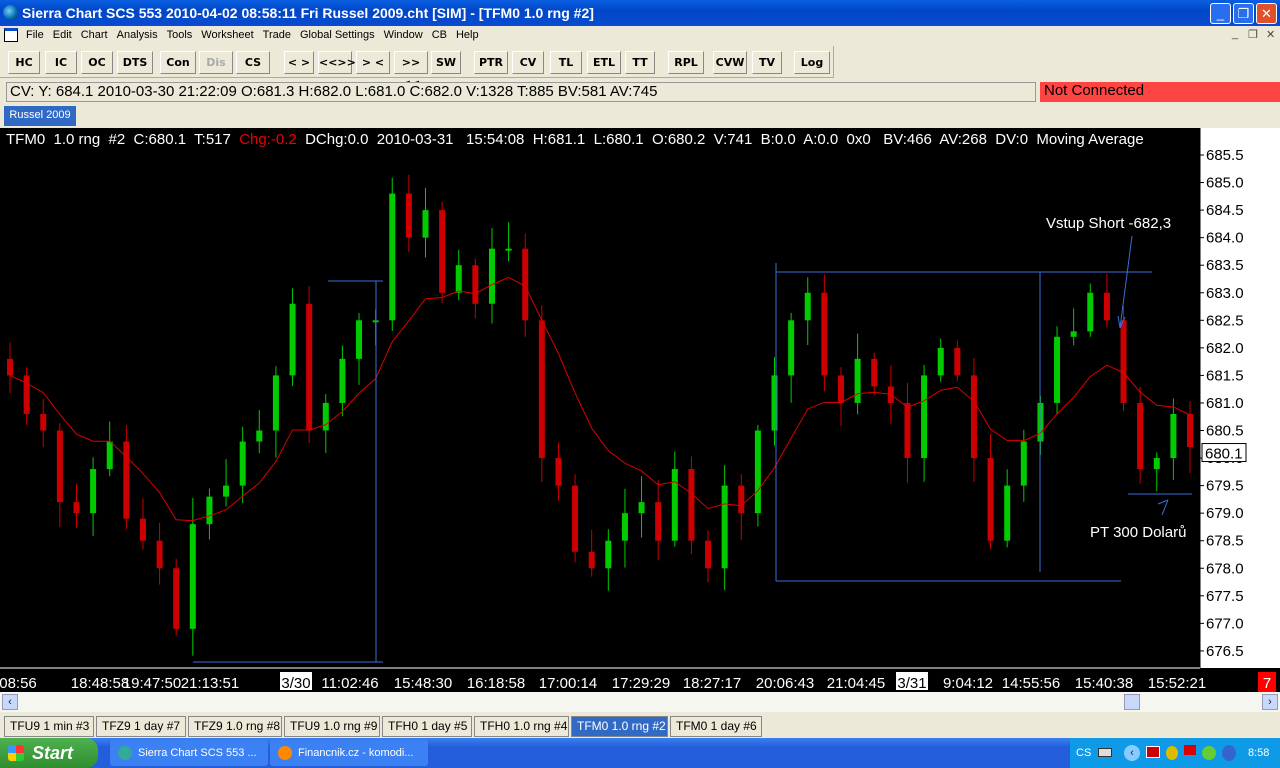 This screenshot has height=768, width=1280. What do you see at coordinates (35, 35) in the screenshot?
I see `menu-file: File` at bounding box center [35, 35].